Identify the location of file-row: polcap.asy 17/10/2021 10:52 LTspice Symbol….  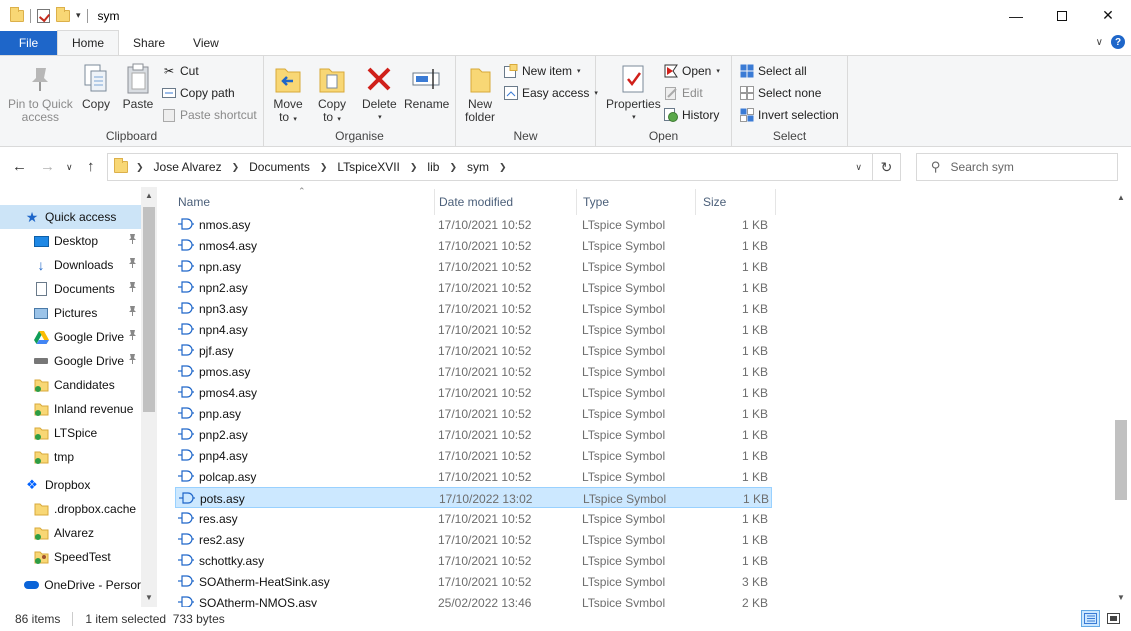
(473, 476).